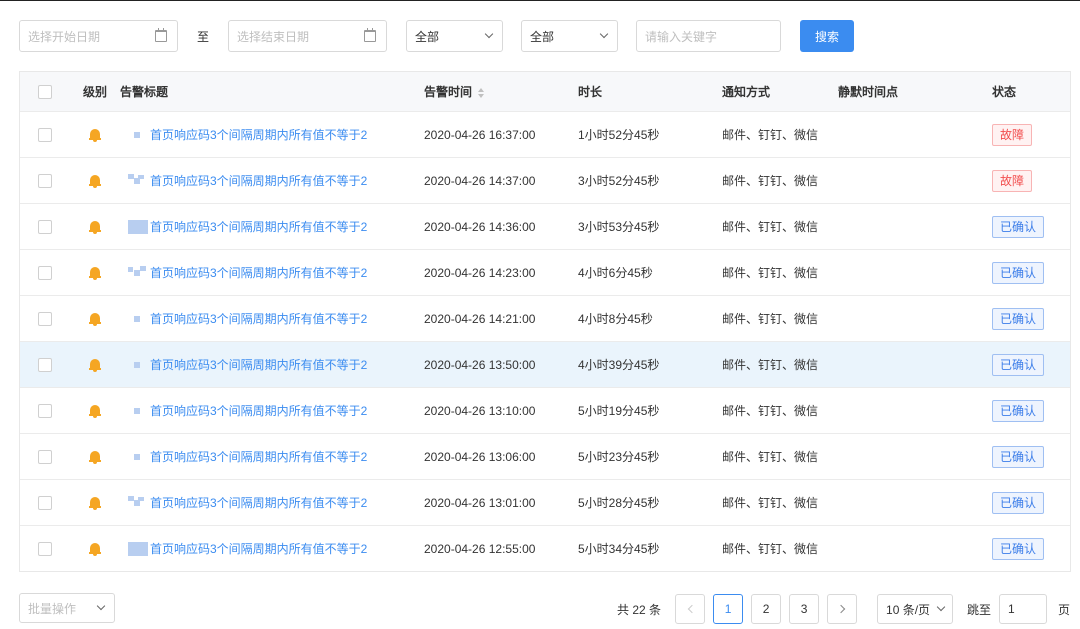 The height and width of the screenshot is (629, 1080). What do you see at coordinates (1064, 609) in the screenshot?
I see `page-unit: 页` at bounding box center [1064, 609].